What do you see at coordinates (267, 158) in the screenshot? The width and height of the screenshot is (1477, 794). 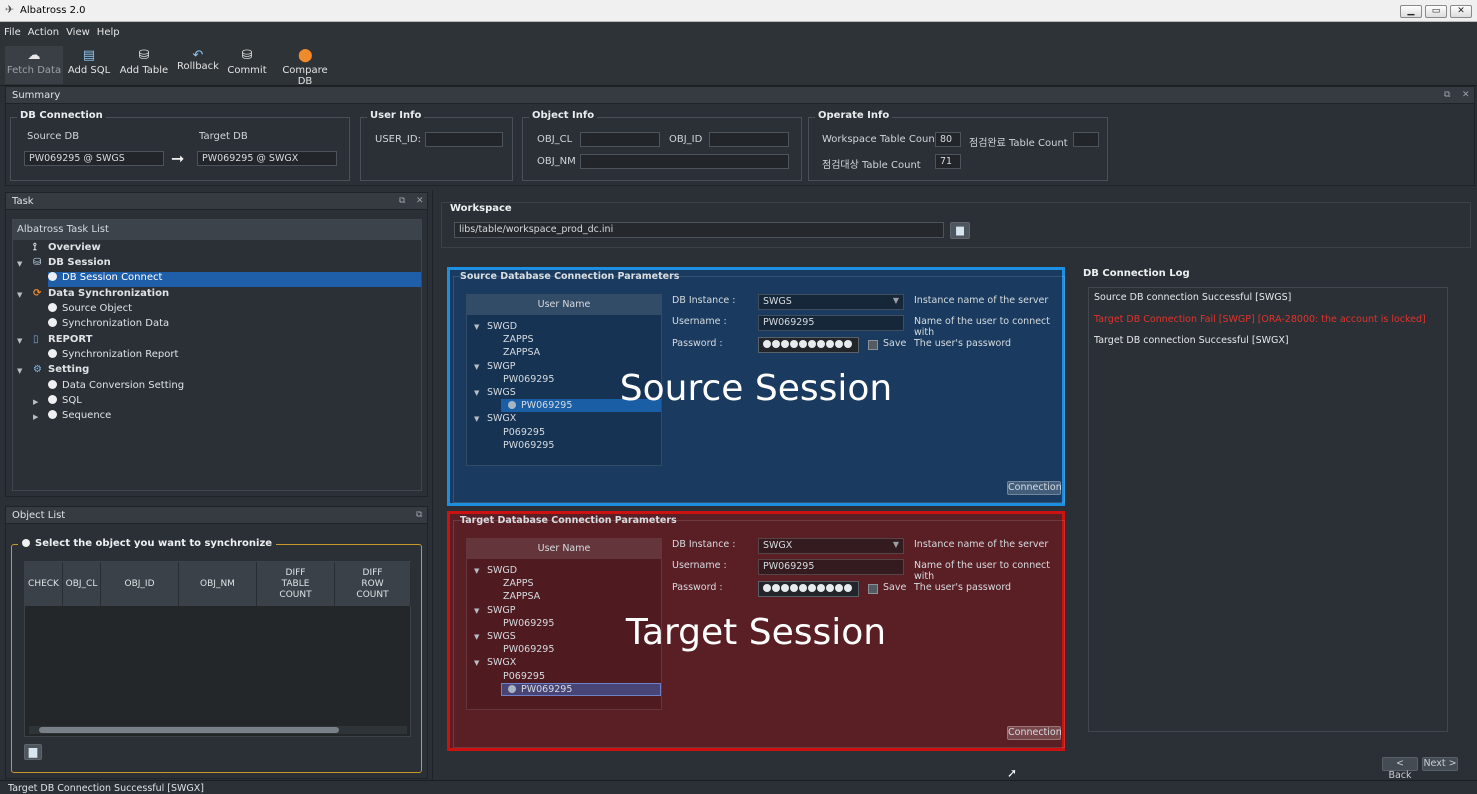 I see `target-db-field: PW069295 @ SWGX` at bounding box center [267, 158].